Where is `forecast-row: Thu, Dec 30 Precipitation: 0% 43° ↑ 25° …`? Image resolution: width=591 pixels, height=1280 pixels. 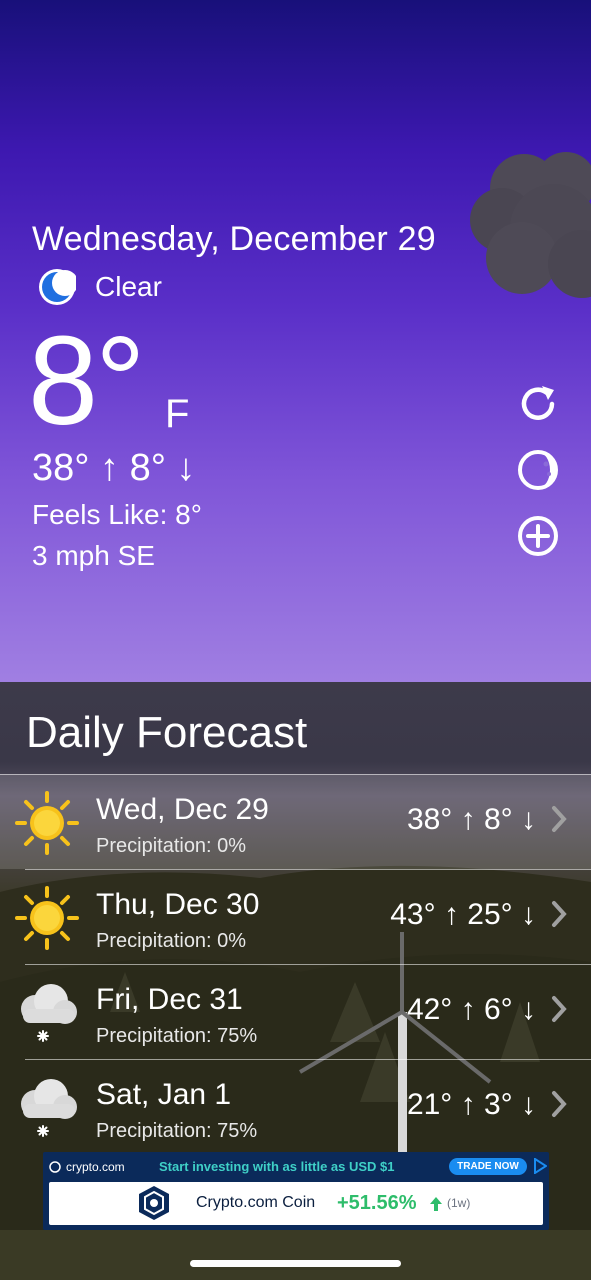 forecast-row: Thu, Dec 30 Precipitation: 0% 43° ↑ 25° … is located at coordinates (303, 916).